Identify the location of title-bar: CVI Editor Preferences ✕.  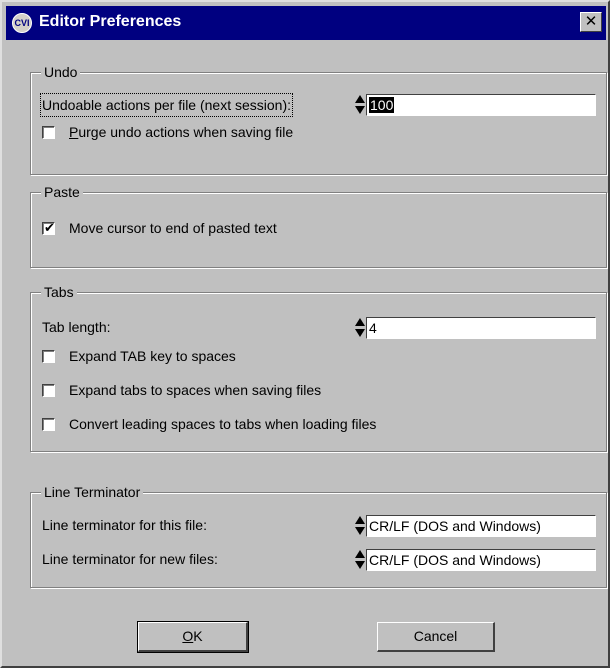
(306, 23).